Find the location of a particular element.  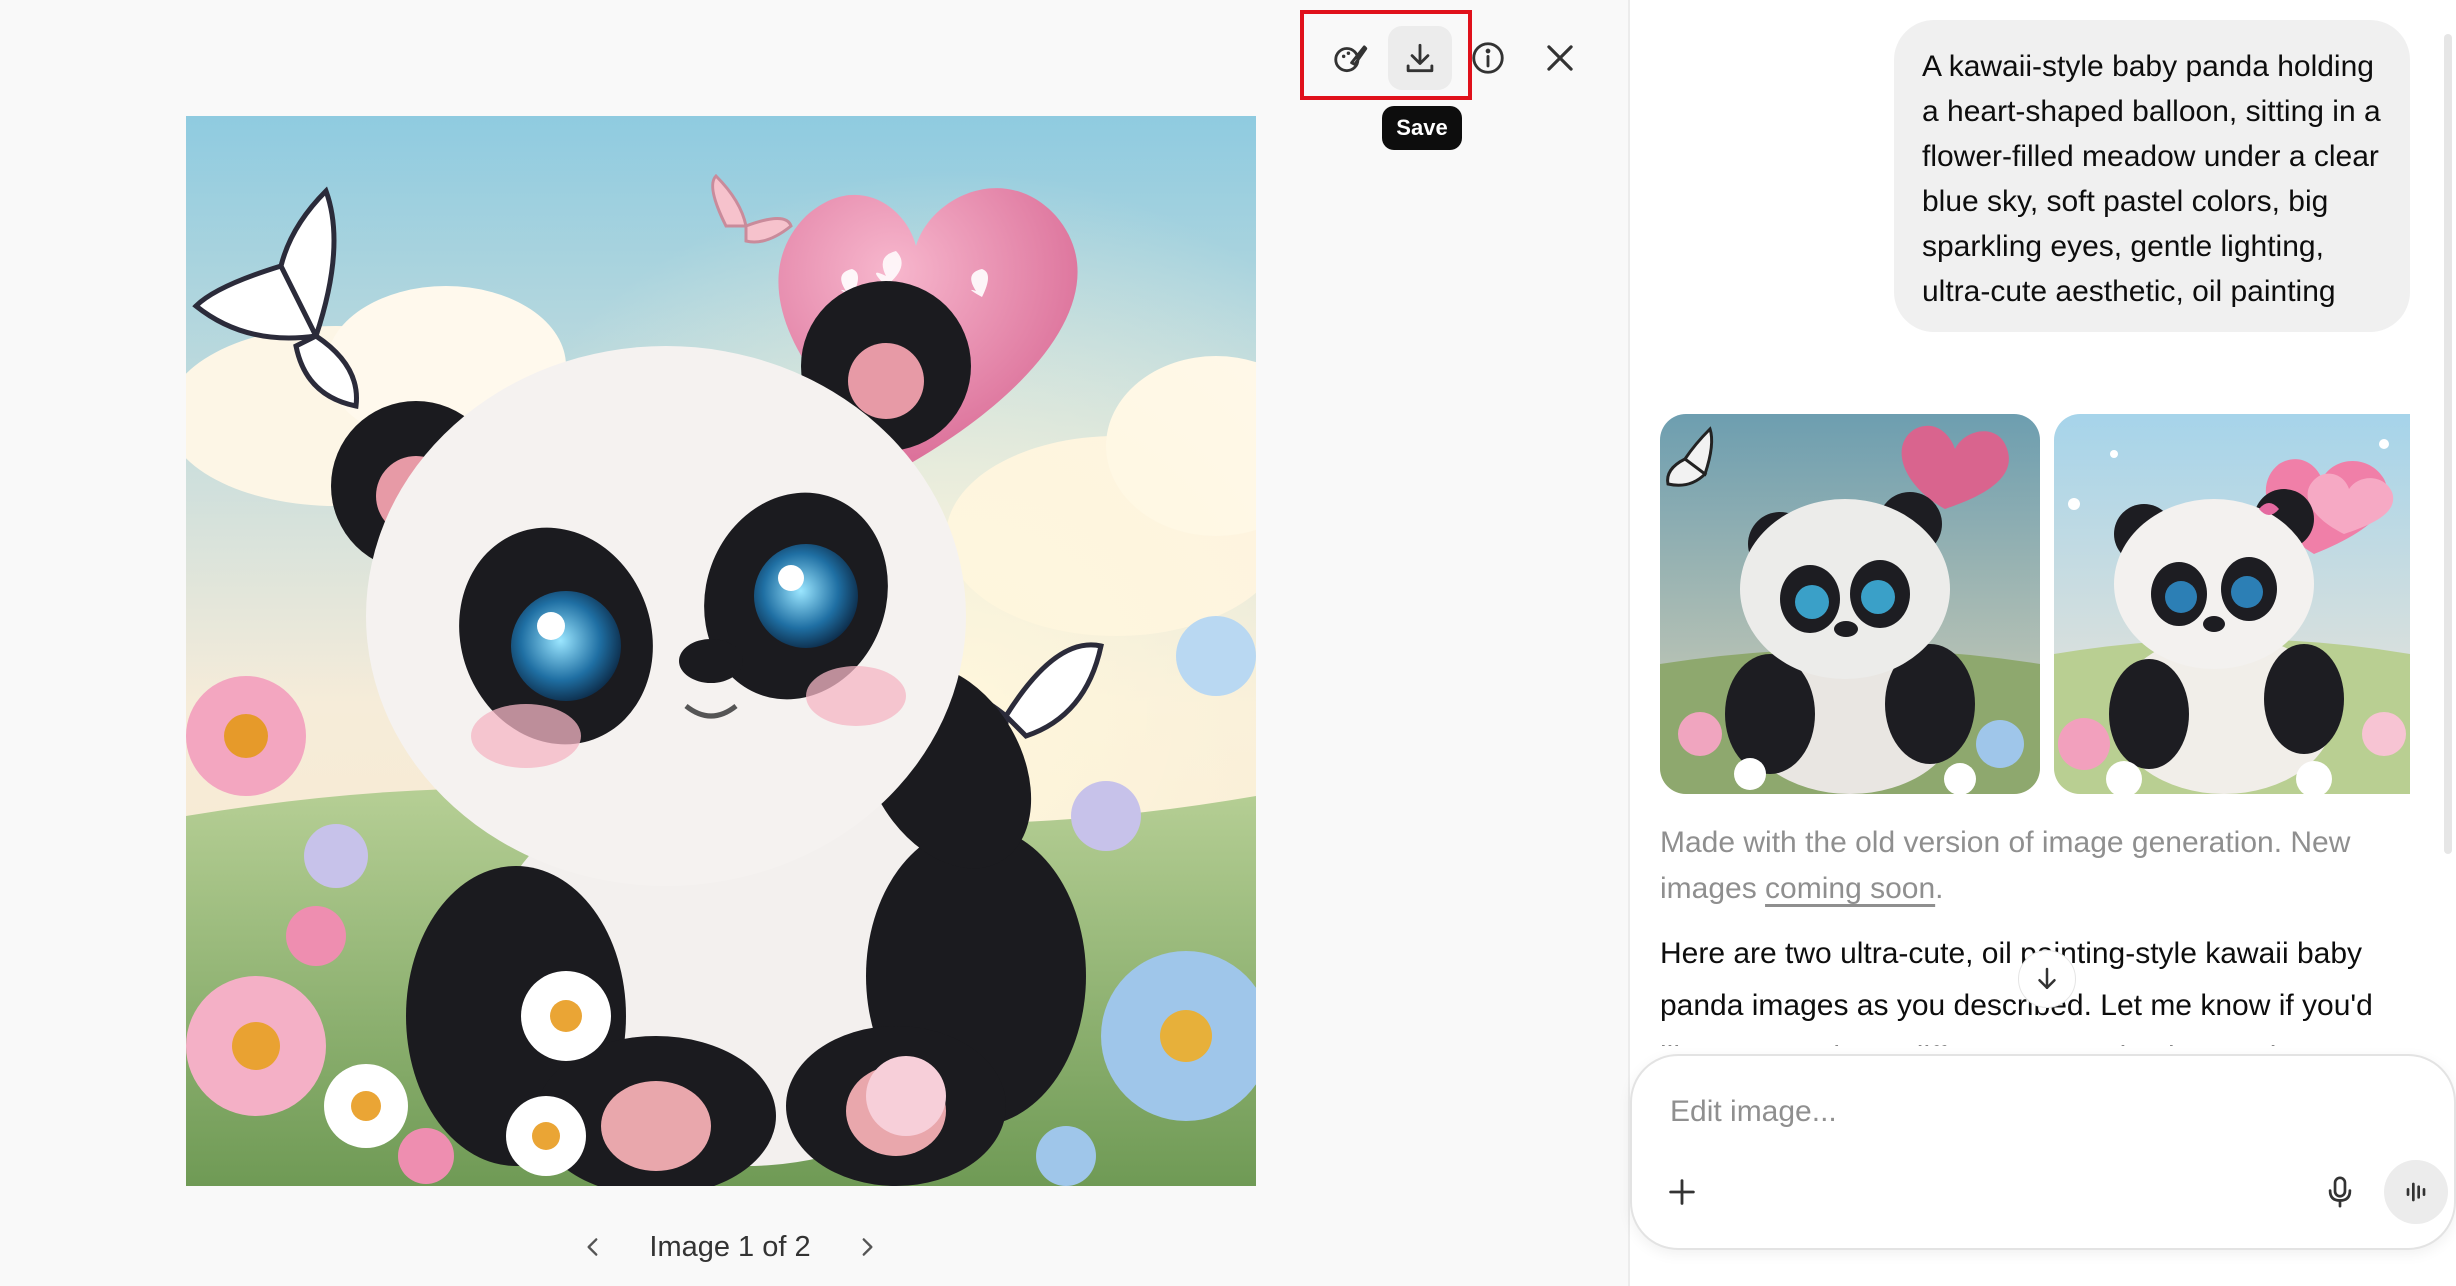

image-pager: Image 1 of 2 is located at coordinates (730, 1247).